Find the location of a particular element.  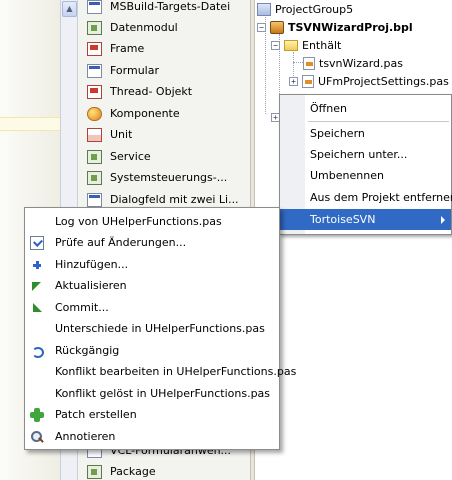

menu-item-label: Annotieren is located at coordinates (85, 436).